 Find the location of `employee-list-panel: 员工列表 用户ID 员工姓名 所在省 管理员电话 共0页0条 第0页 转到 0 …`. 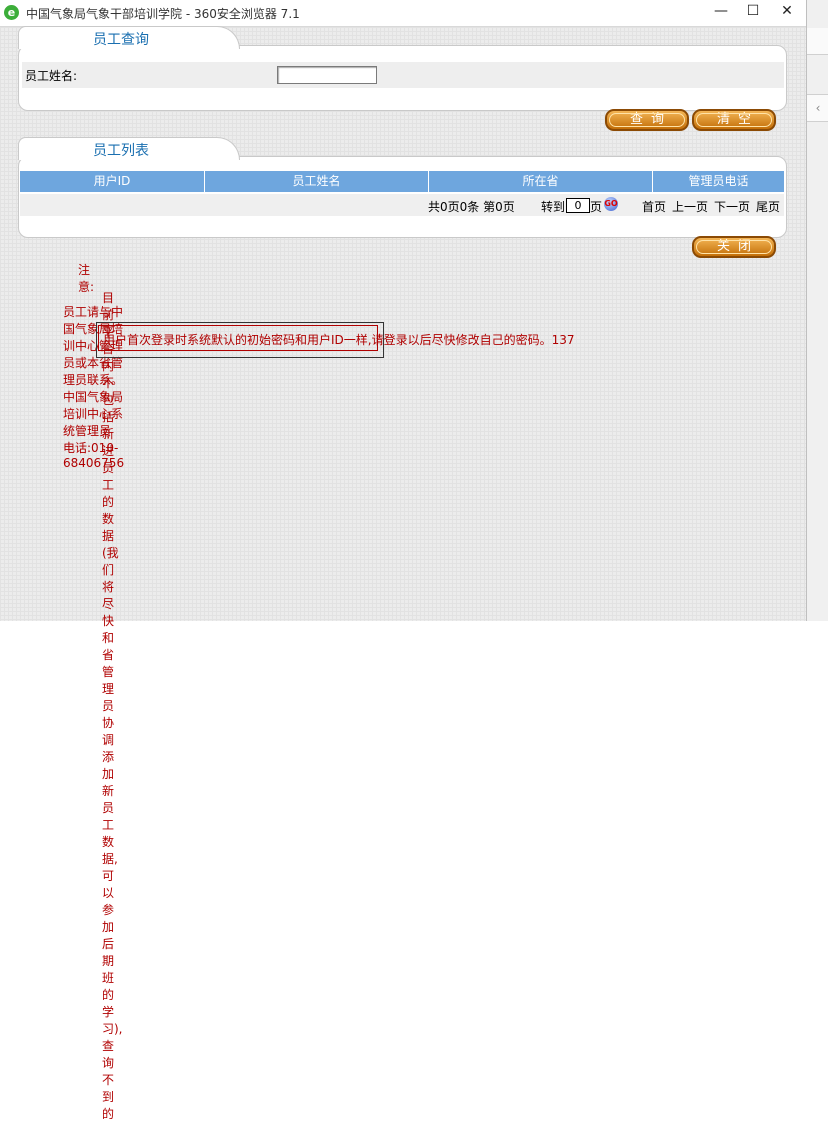

employee-list-panel: 员工列表 用户ID 员工姓名 所在省 管理员电话 共0页0条 第0页 转到 0 … is located at coordinates (402, 187).